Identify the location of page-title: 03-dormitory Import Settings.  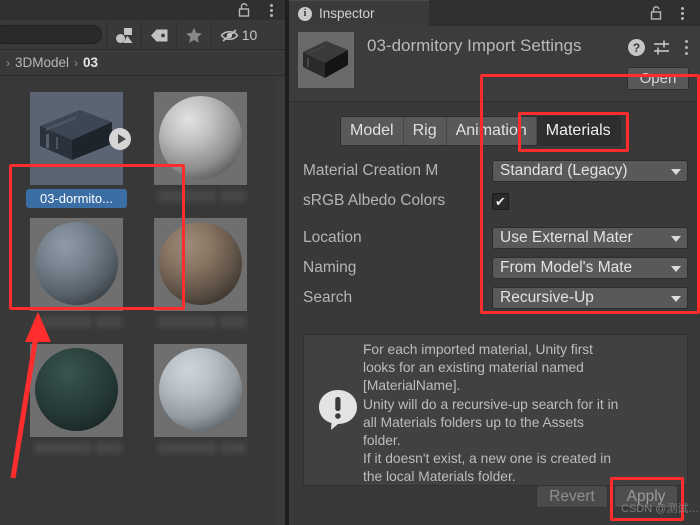
(474, 45).